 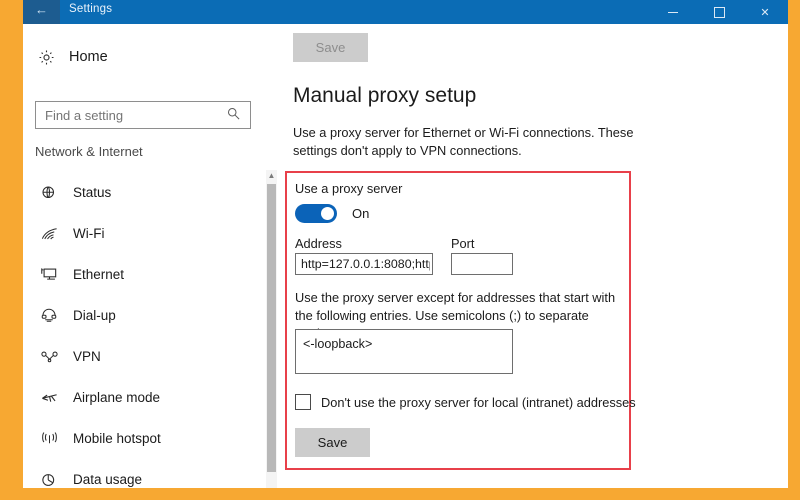 I want to click on use-proxy-label: Use a proxy server, so click(x=349, y=188).